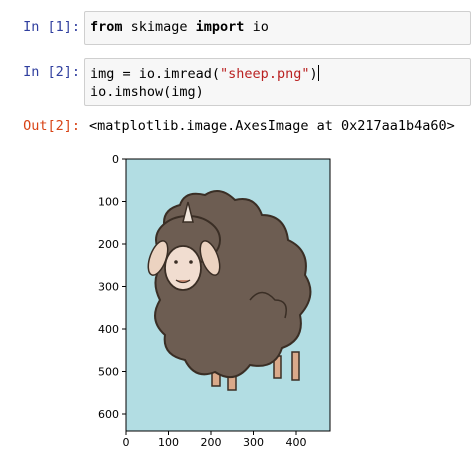 This screenshot has height=456, width=474. Describe the element at coordinates (183, 268) in the screenshot. I see `sheep-face` at that location.